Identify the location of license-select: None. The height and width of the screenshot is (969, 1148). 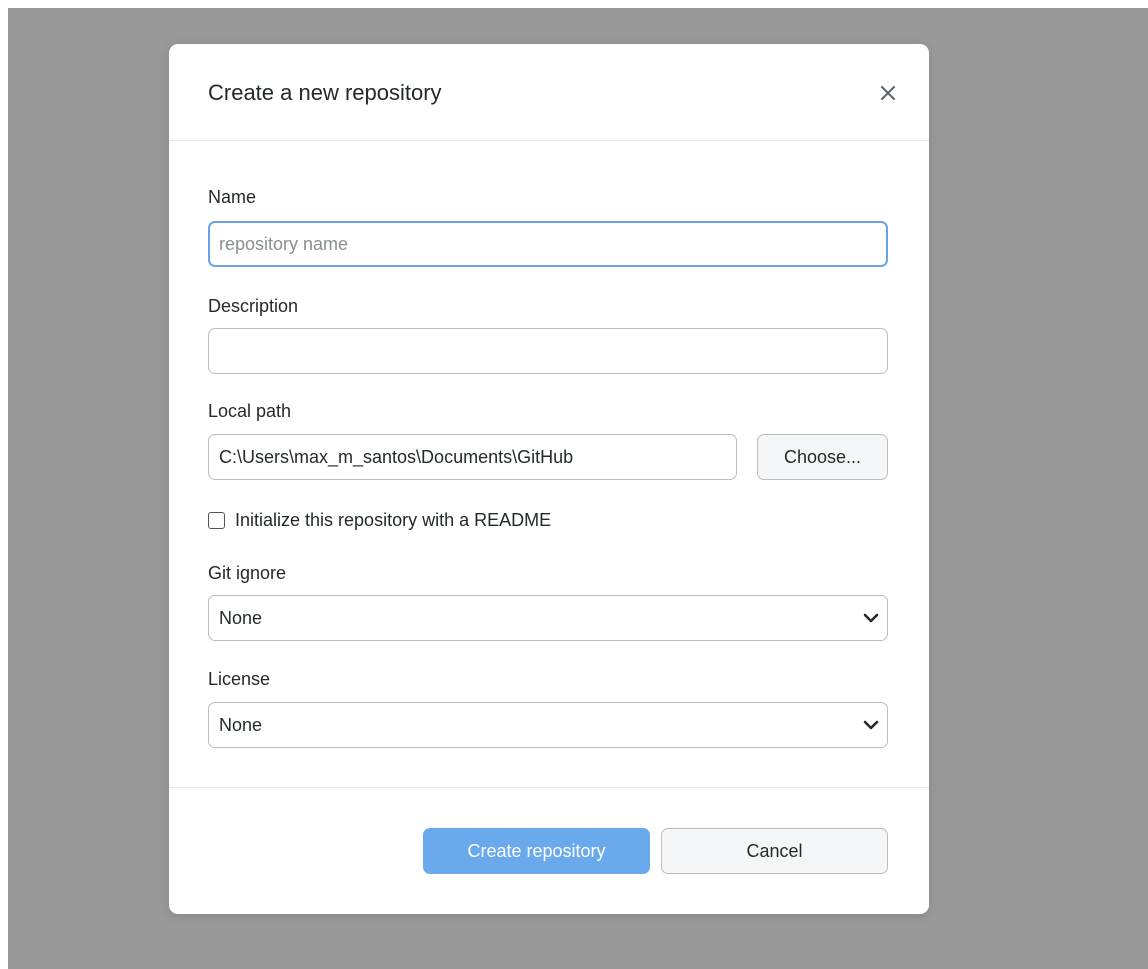
(548, 725).